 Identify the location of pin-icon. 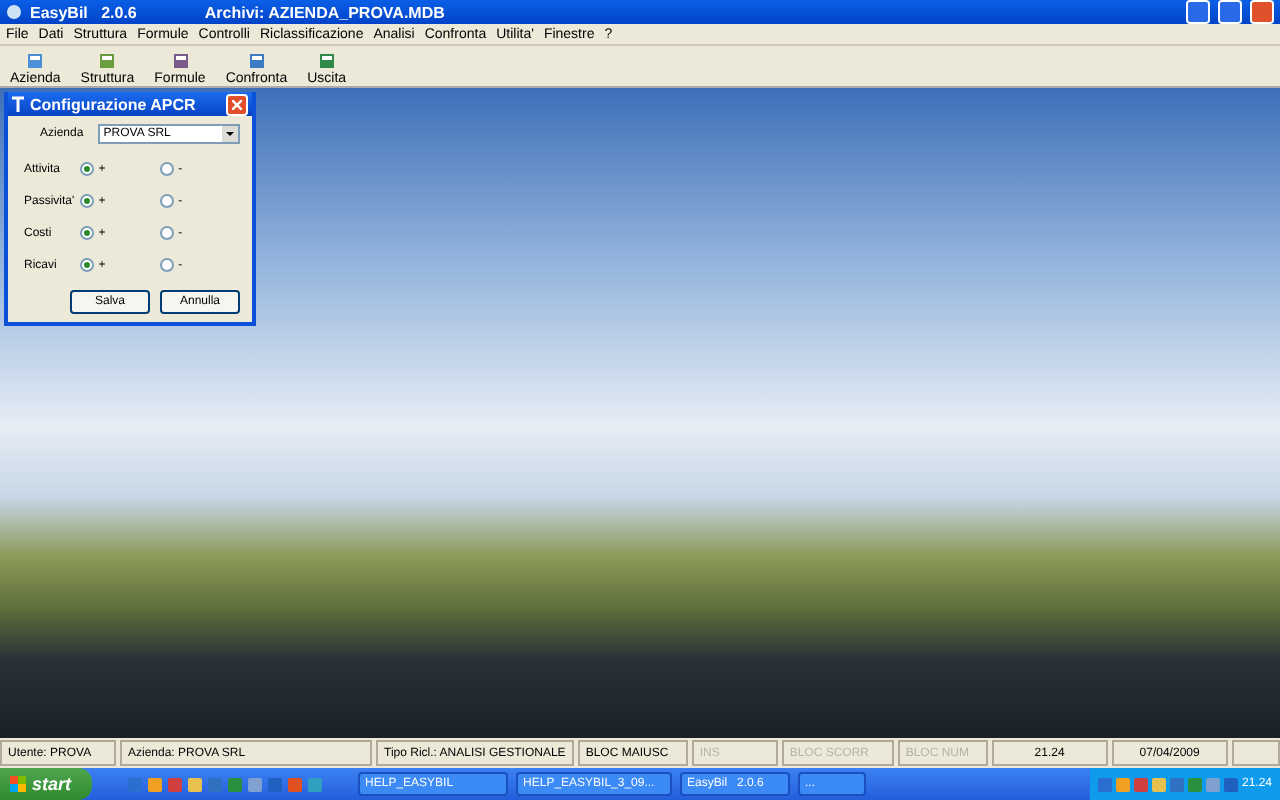
(18, 104).